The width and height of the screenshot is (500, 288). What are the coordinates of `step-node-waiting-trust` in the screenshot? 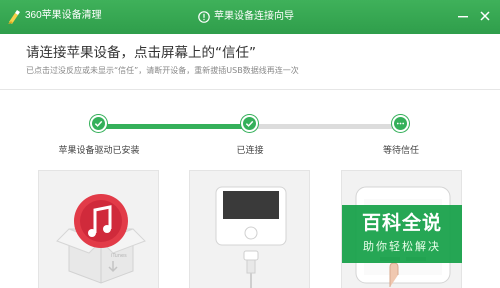 It's located at (400, 123).